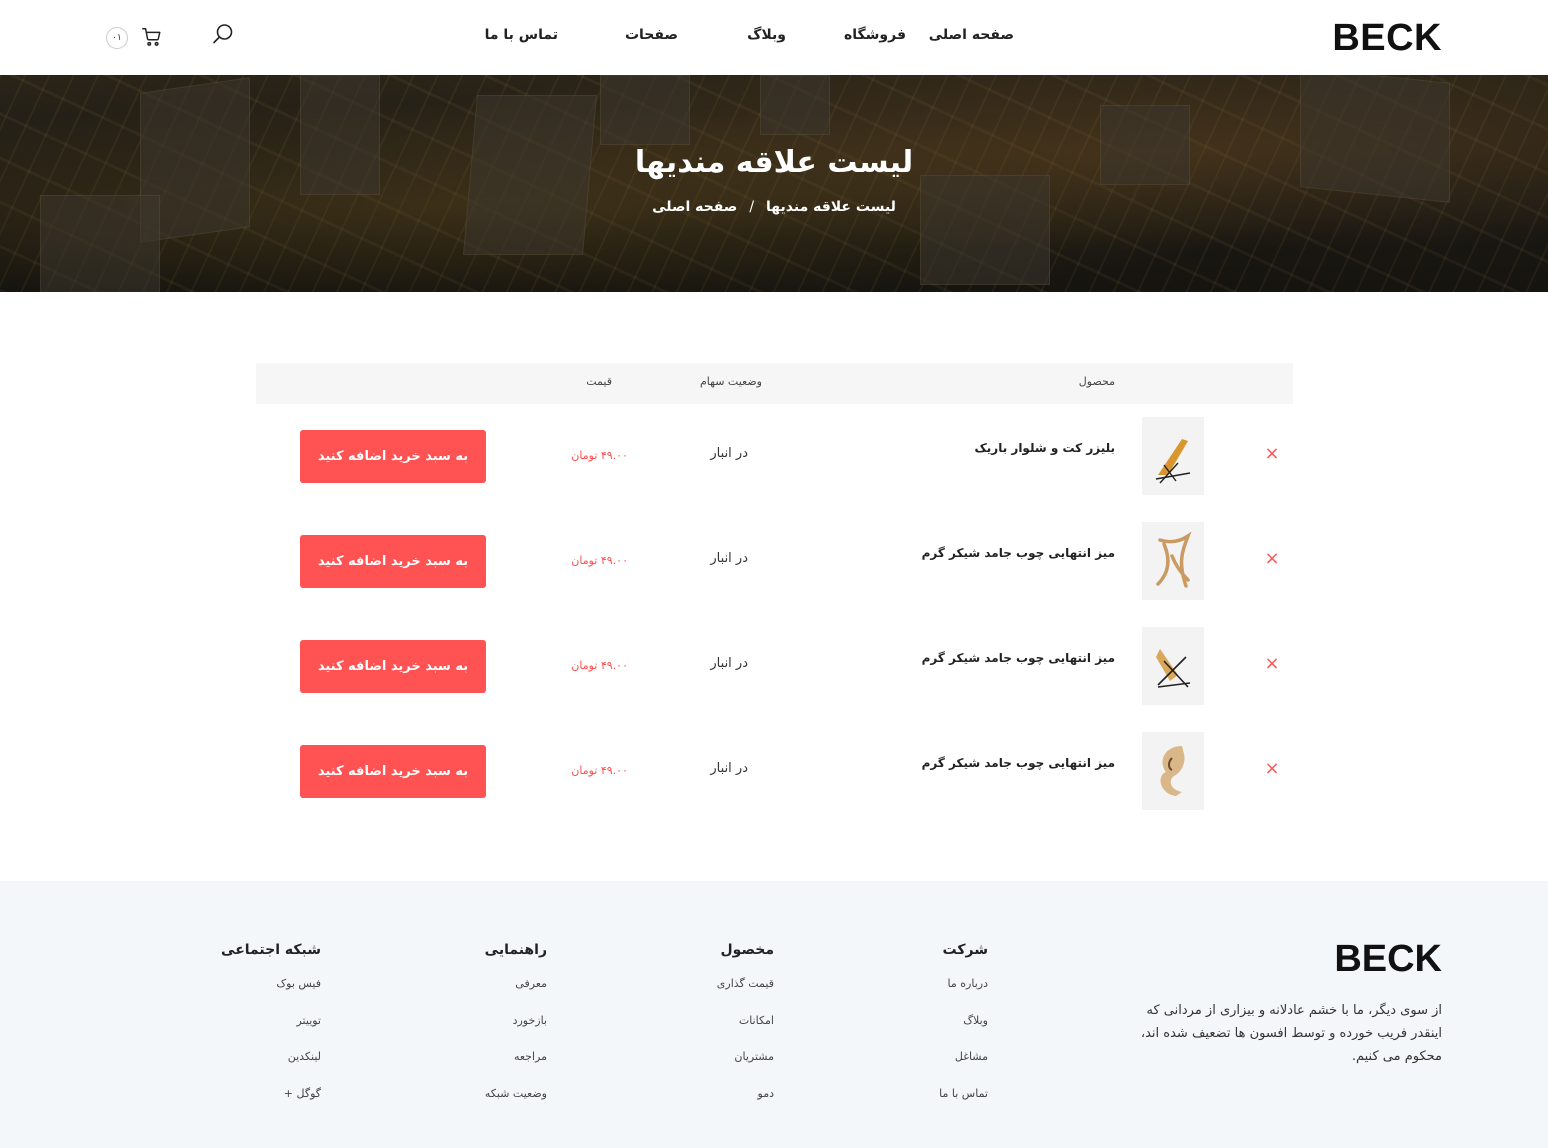 The image size is (1548, 1148). What do you see at coordinates (1045, 448) in the screenshot?
I see `product-name: بلیزر کت و شلوار باریک` at bounding box center [1045, 448].